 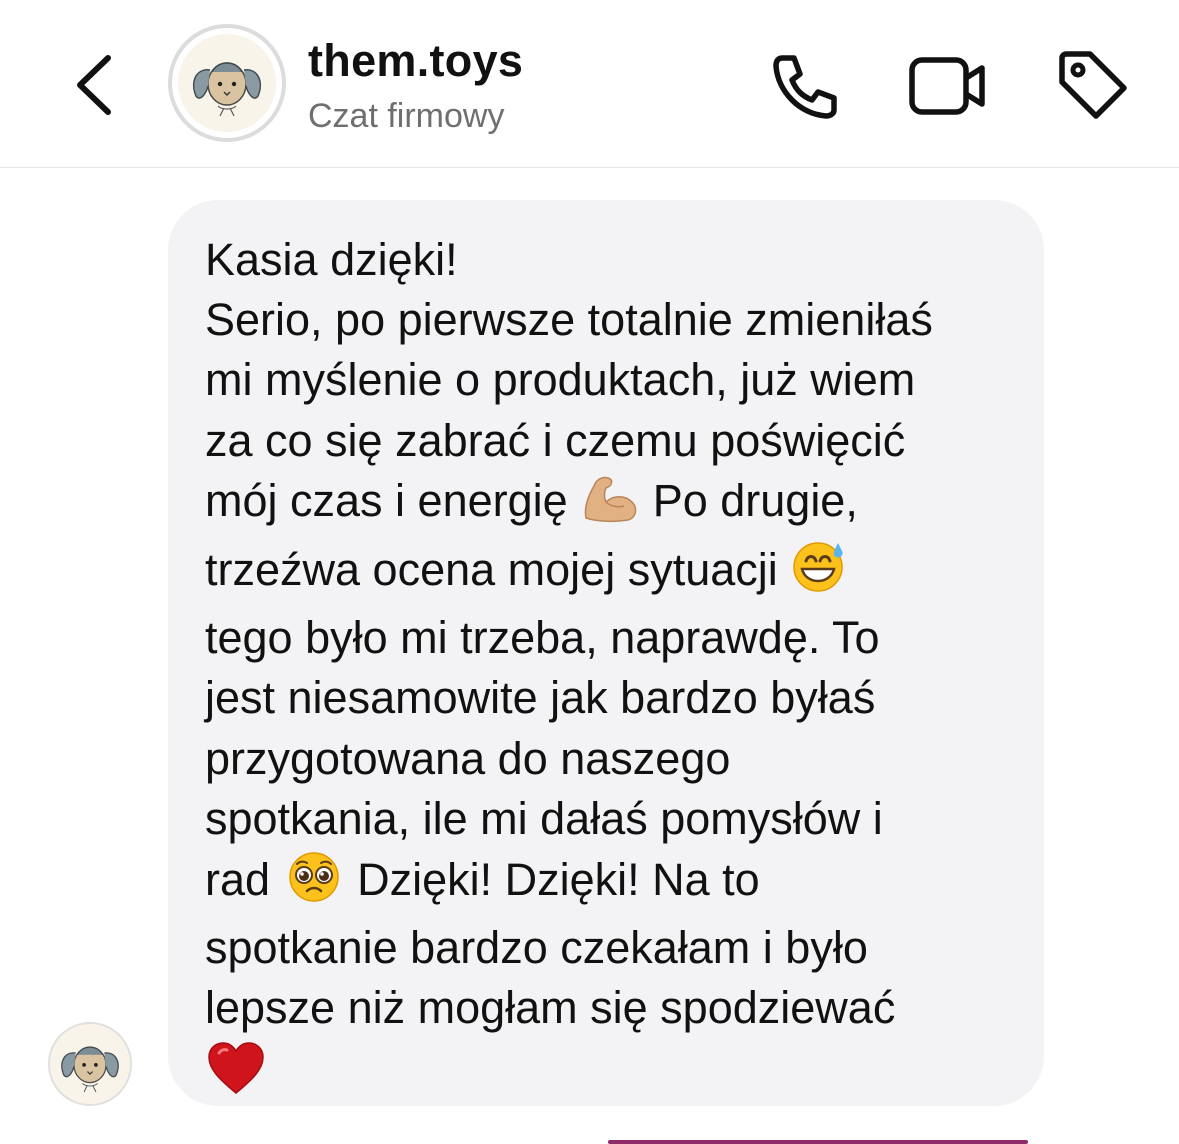 I want to click on message-line: mi myślenie o produktach, już wiem, so click(x=560, y=380).